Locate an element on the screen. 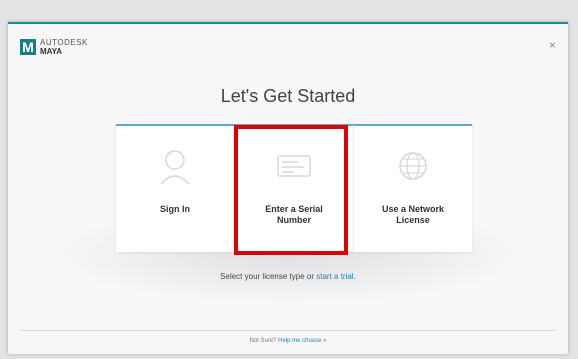 The height and width of the screenshot is (359, 578). logo-vendor: AUTODESK is located at coordinates (64, 42).